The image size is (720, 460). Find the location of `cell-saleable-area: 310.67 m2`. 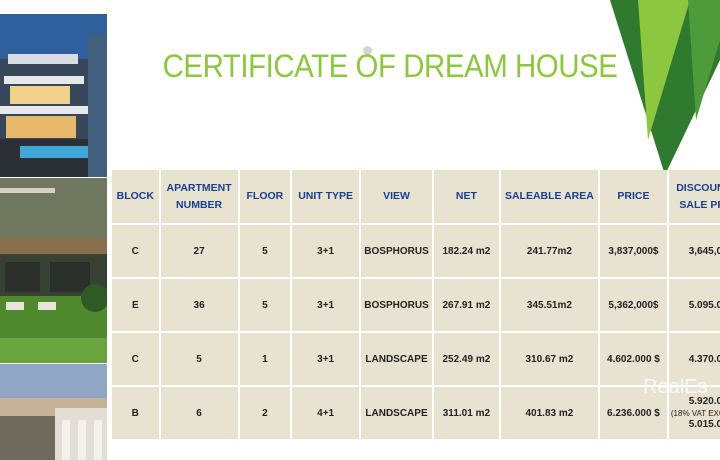

cell-saleable-area: 310.67 m2 is located at coordinates (549, 359).